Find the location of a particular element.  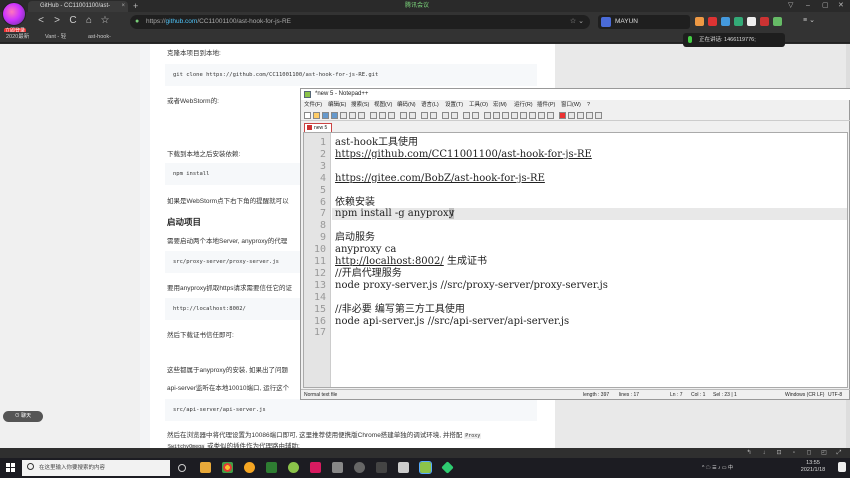

new-file-icon is located at coordinates (307, 115).